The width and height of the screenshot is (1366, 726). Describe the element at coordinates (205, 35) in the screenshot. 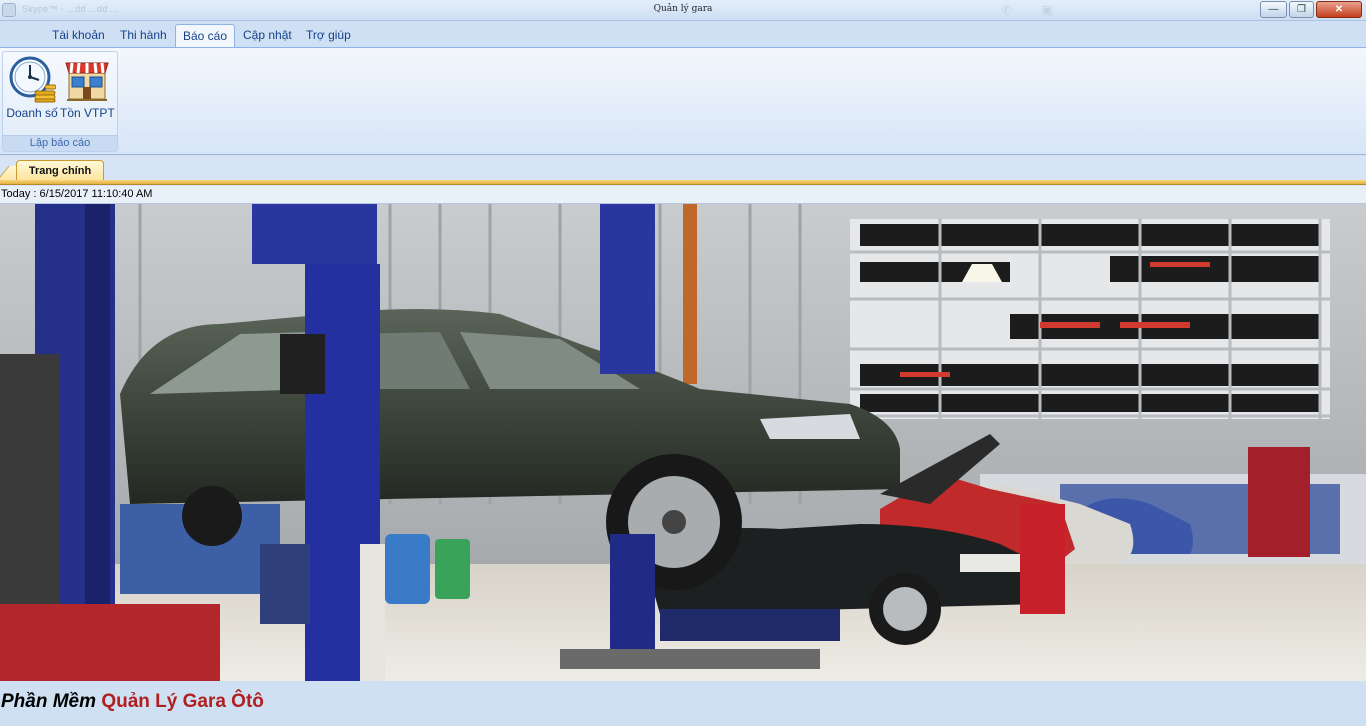

I see `tab-bao-cao: Báo cáo` at that location.